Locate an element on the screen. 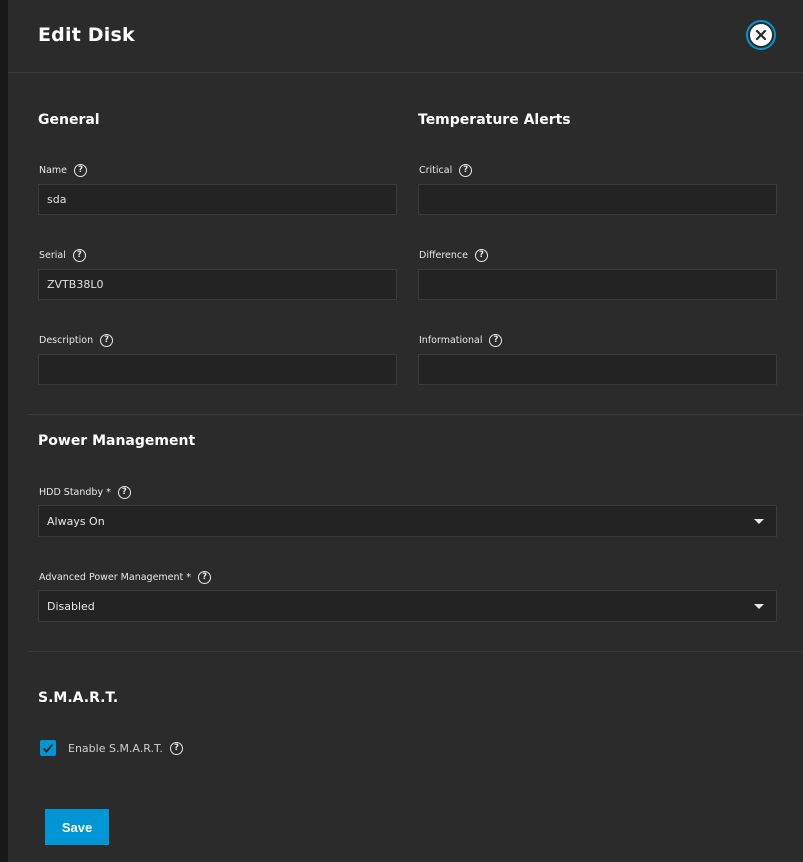 The width and height of the screenshot is (803, 862). check-icon is located at coordinates (48, 748).